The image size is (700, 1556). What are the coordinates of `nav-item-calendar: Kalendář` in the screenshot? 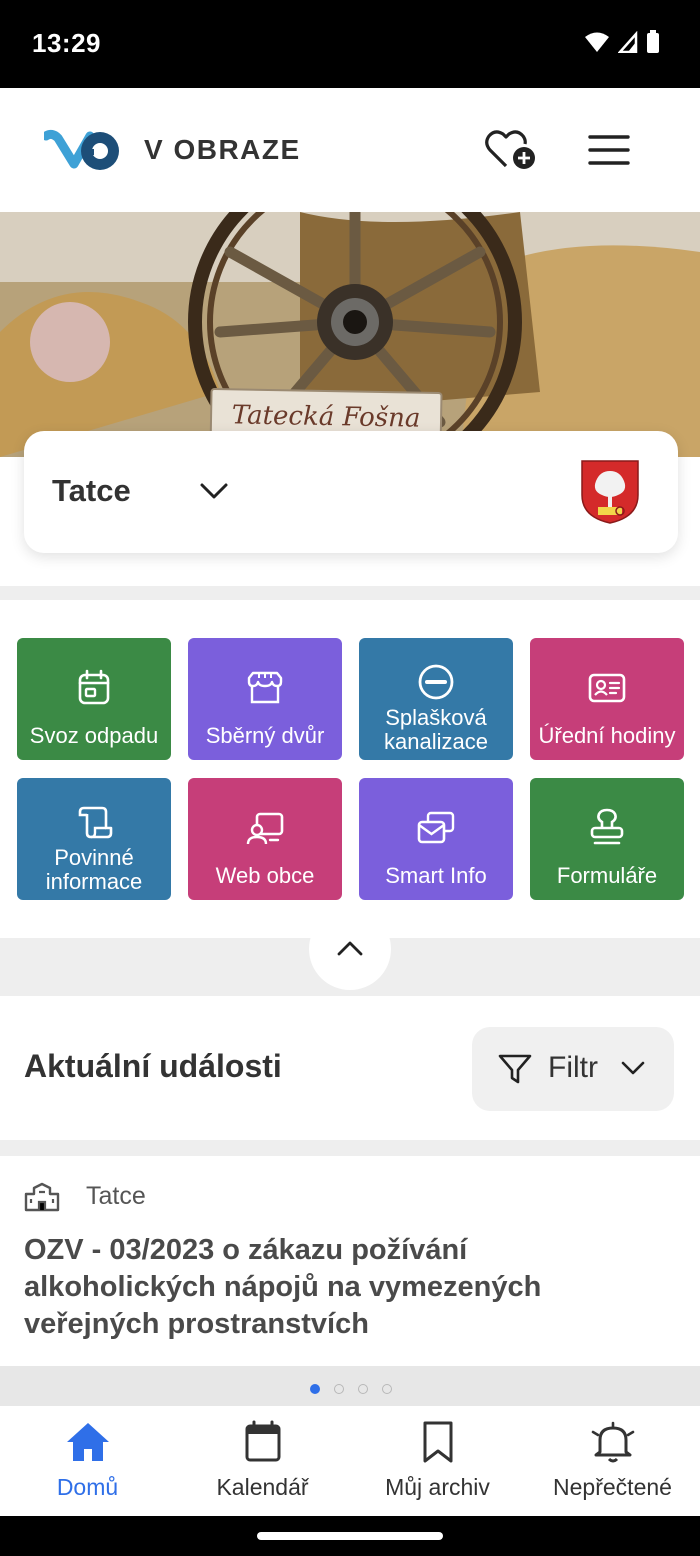 It's located at (262, 1461).